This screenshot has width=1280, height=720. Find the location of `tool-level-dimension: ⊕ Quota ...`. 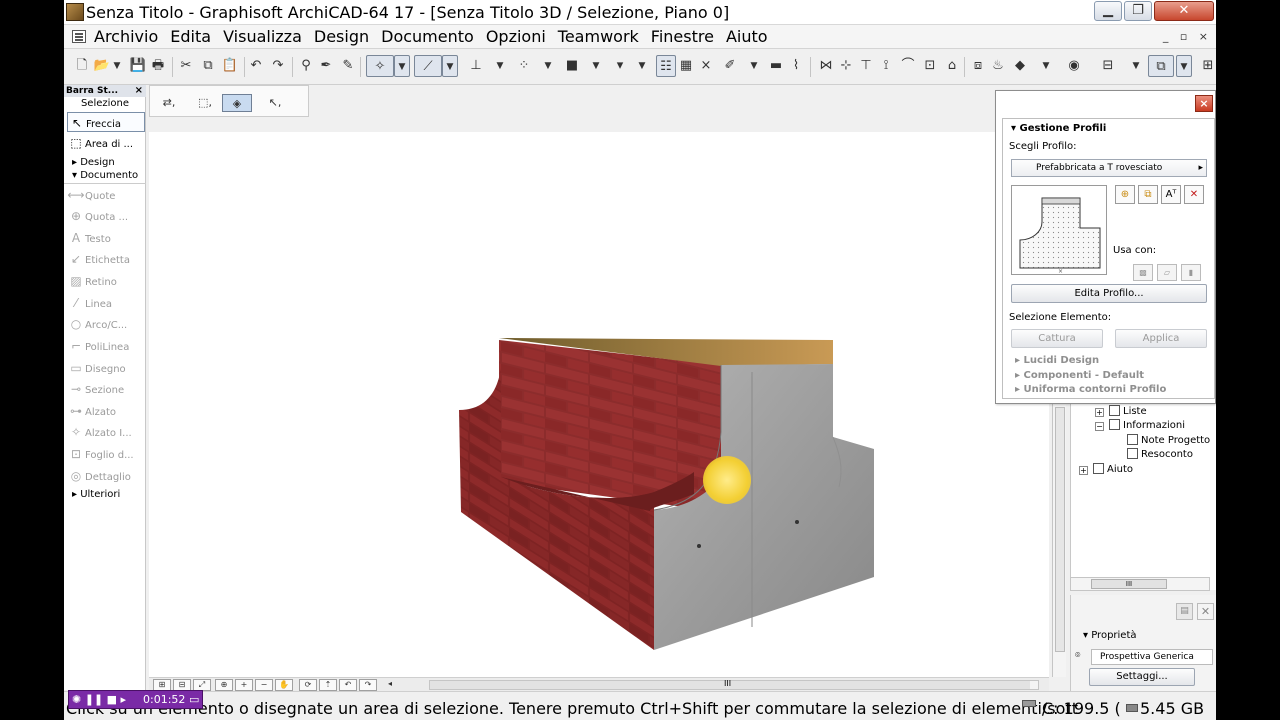

tool-level-dimension: ⊕ Quota ... is located at coordinates (106, 216).